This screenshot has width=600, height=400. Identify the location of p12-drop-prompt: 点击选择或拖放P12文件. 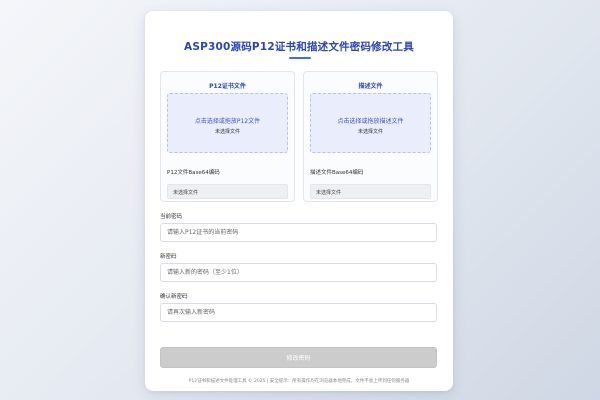
(227, 121).